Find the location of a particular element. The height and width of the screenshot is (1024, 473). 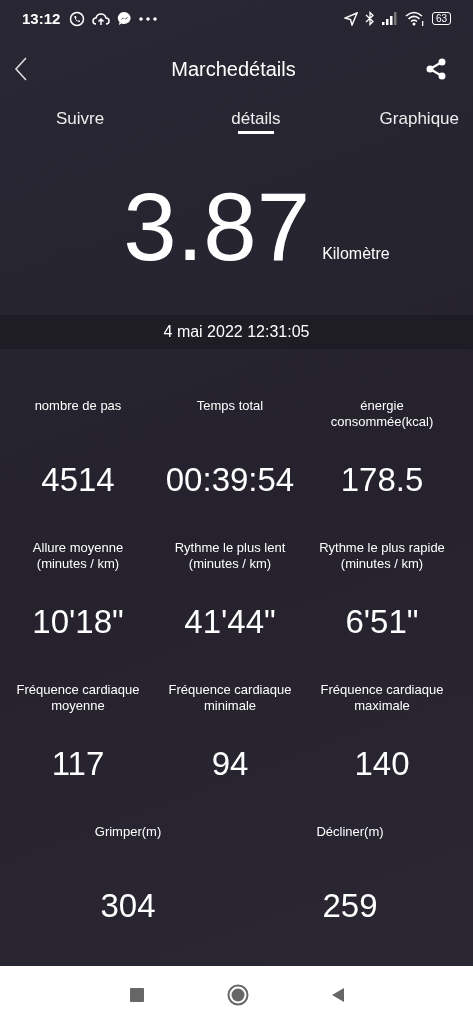

distance-value: 3.87 is located at coordinates (217, 226).